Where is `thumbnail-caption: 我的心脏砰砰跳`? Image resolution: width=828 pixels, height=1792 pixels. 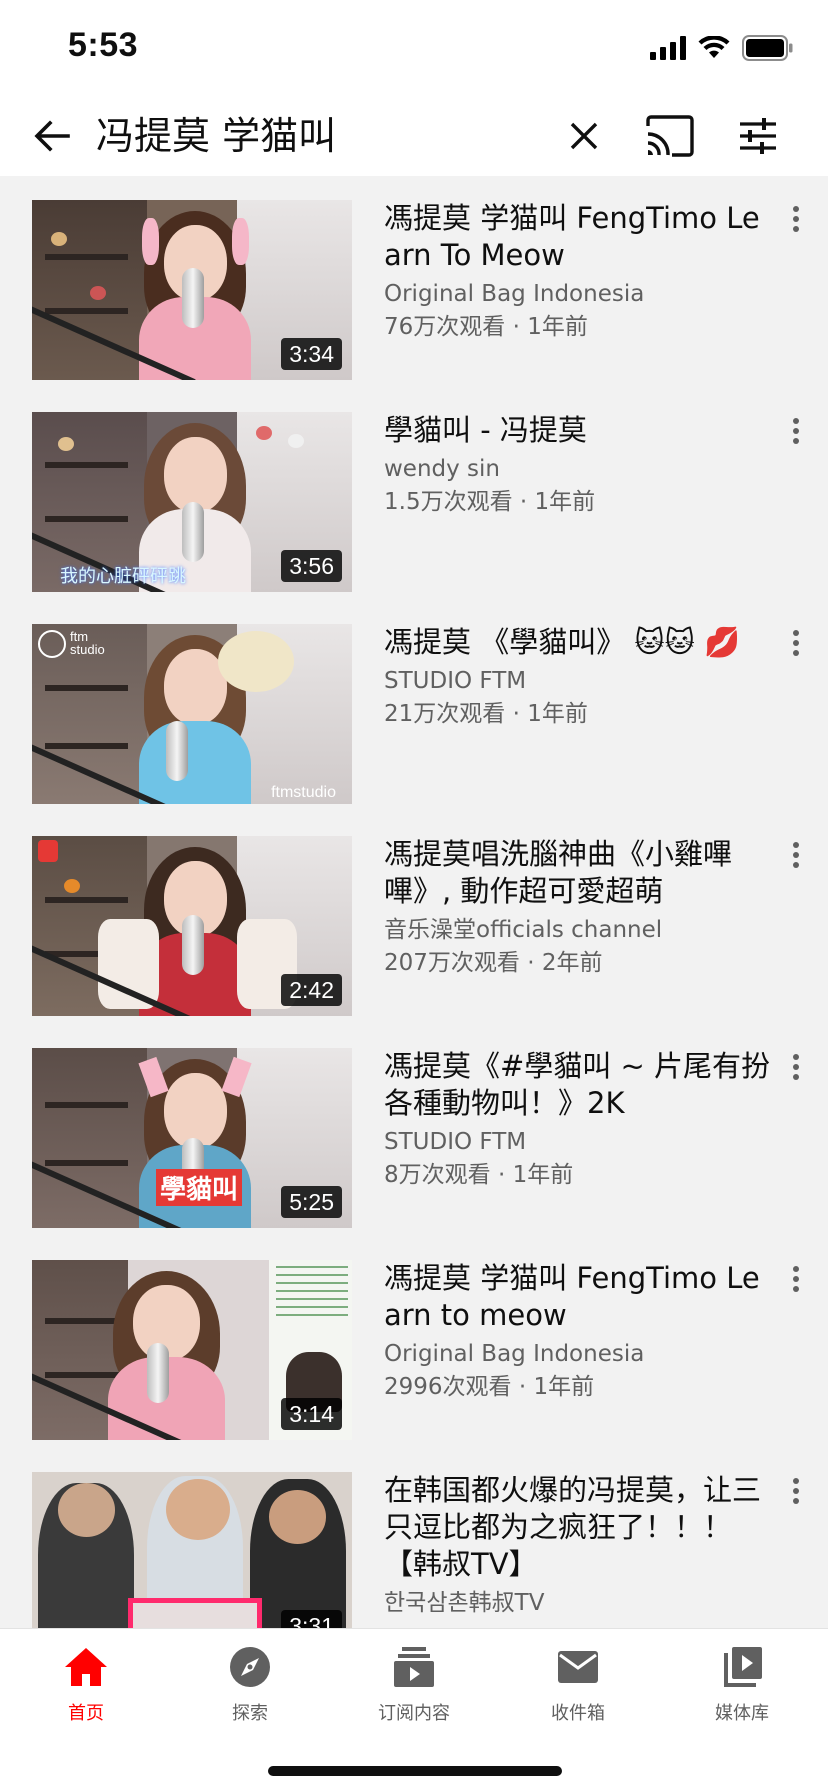 thumbnail-caption: 我的心脏砰砰跳 is located at coordinates (123, 576).